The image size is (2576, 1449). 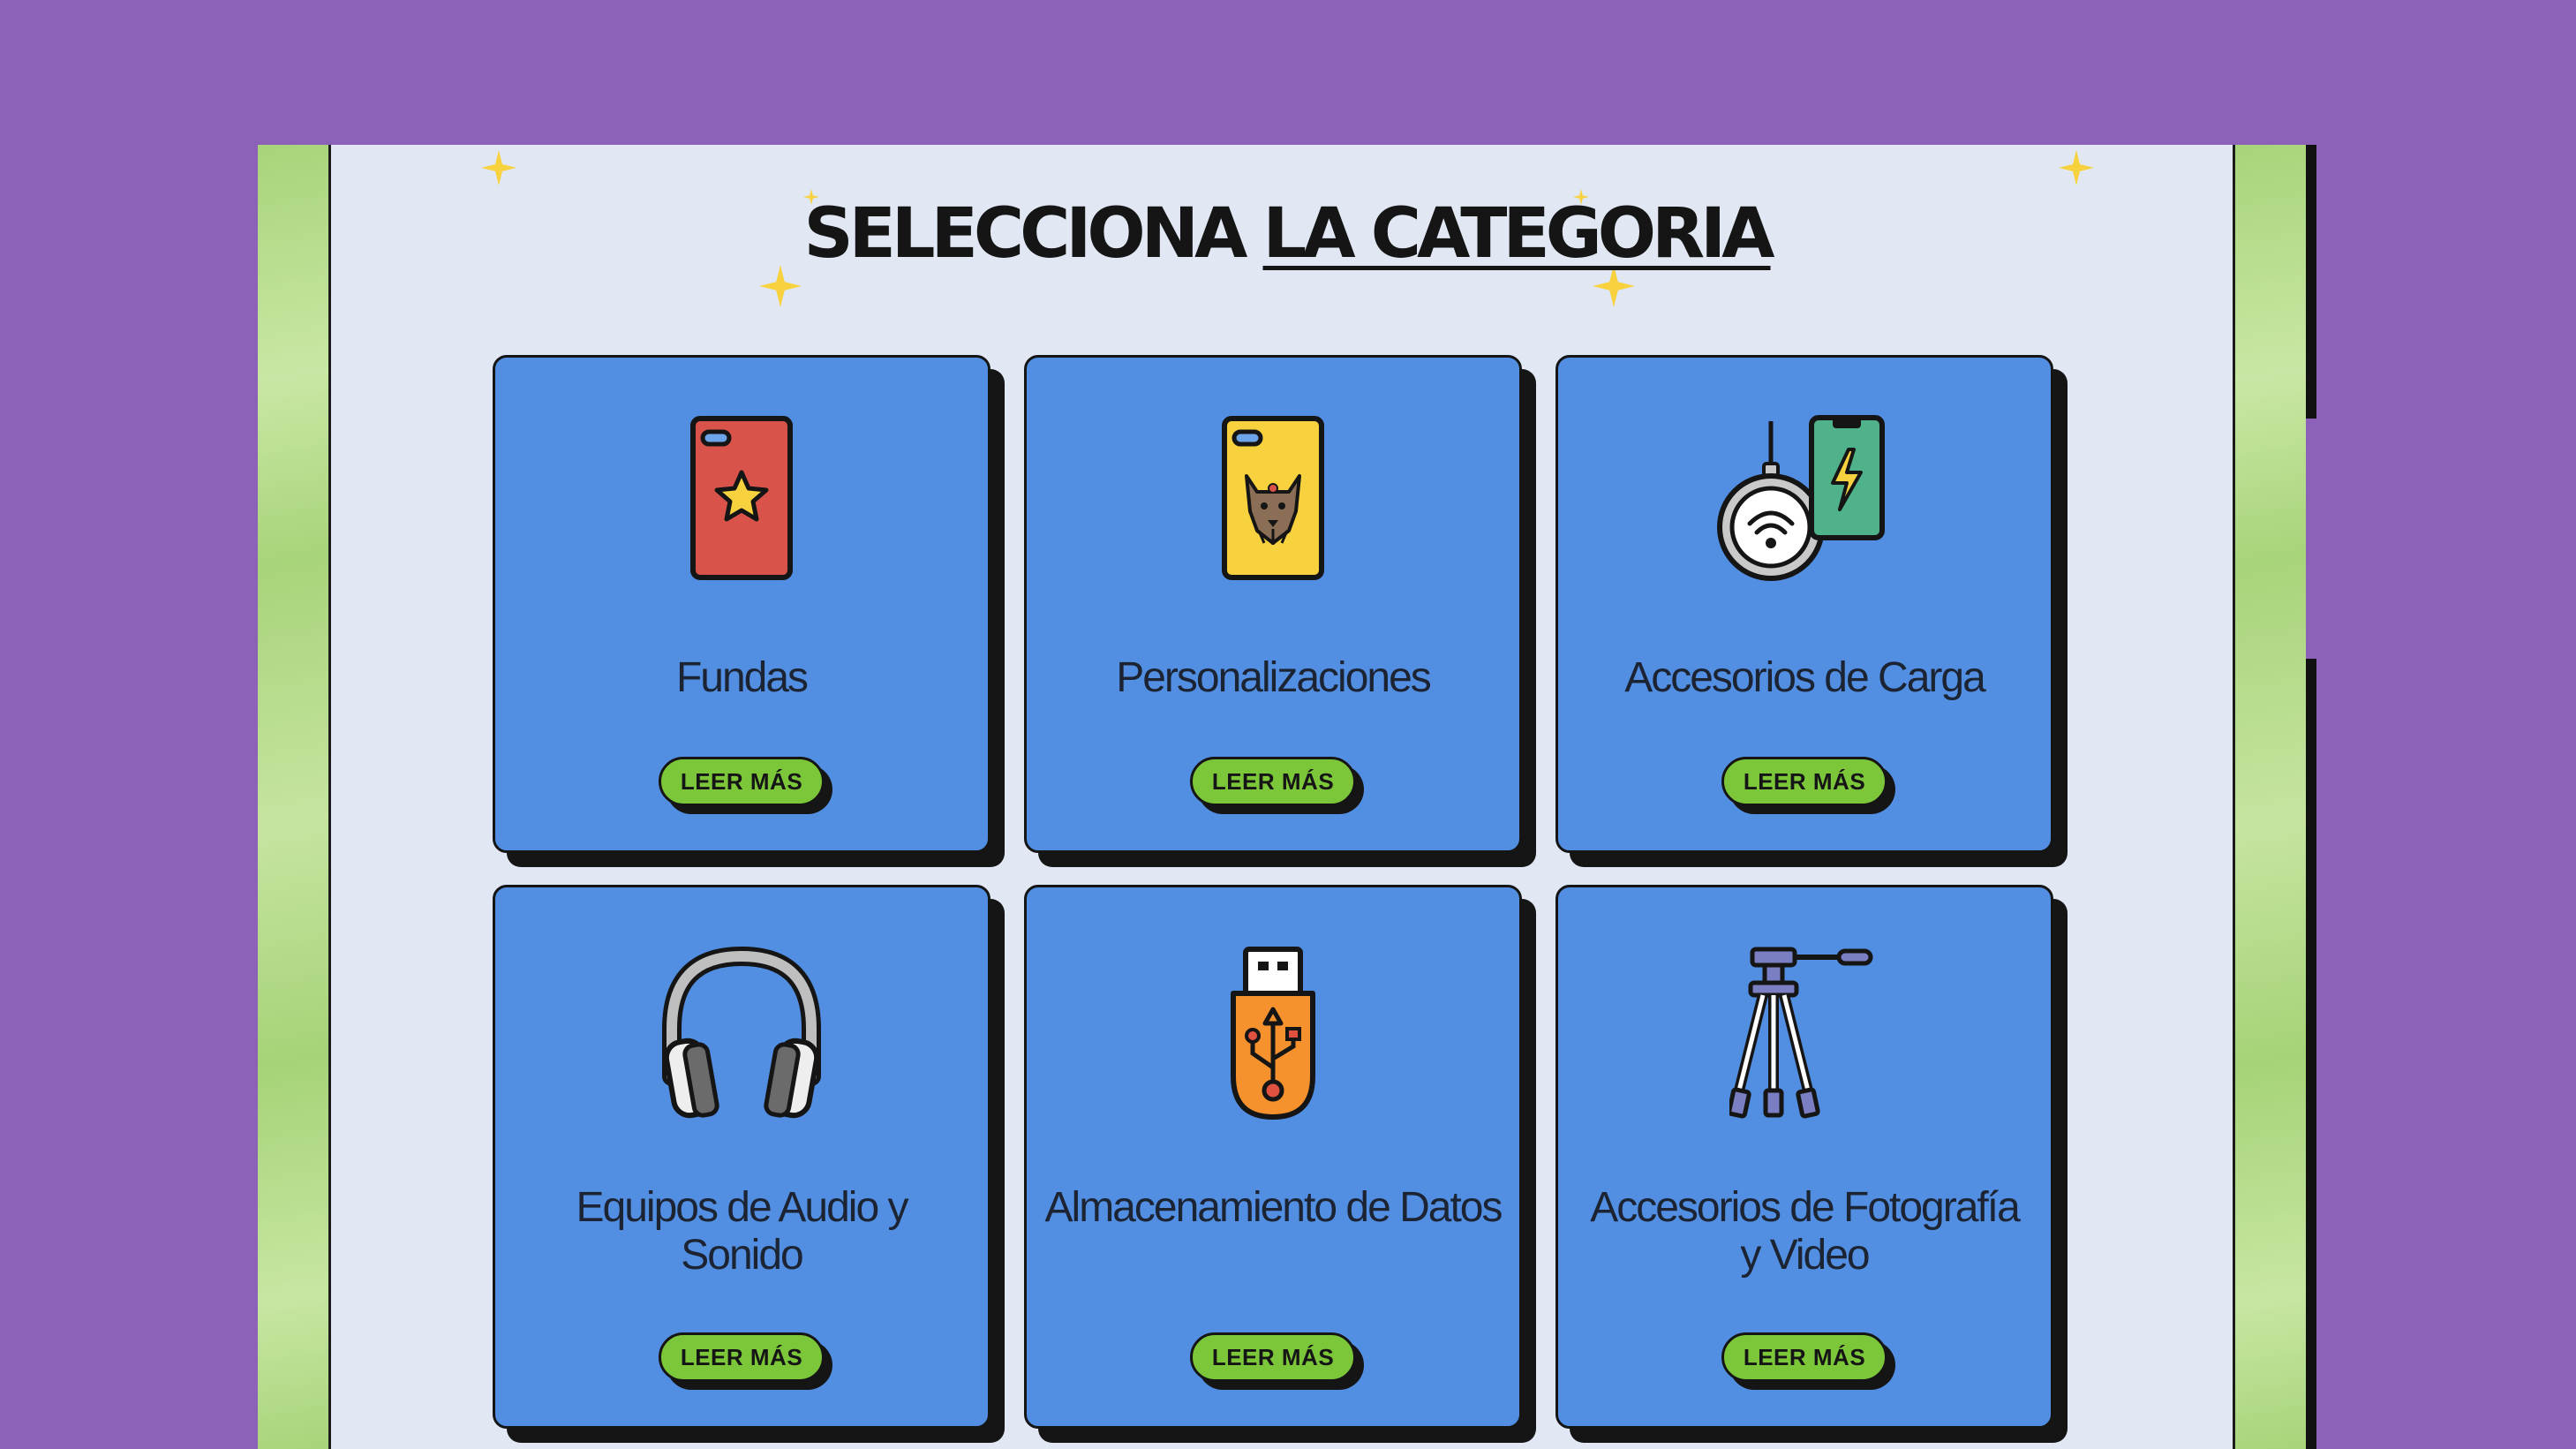 I want to click on phone-case-star-icon, so click(x=742, y=498).